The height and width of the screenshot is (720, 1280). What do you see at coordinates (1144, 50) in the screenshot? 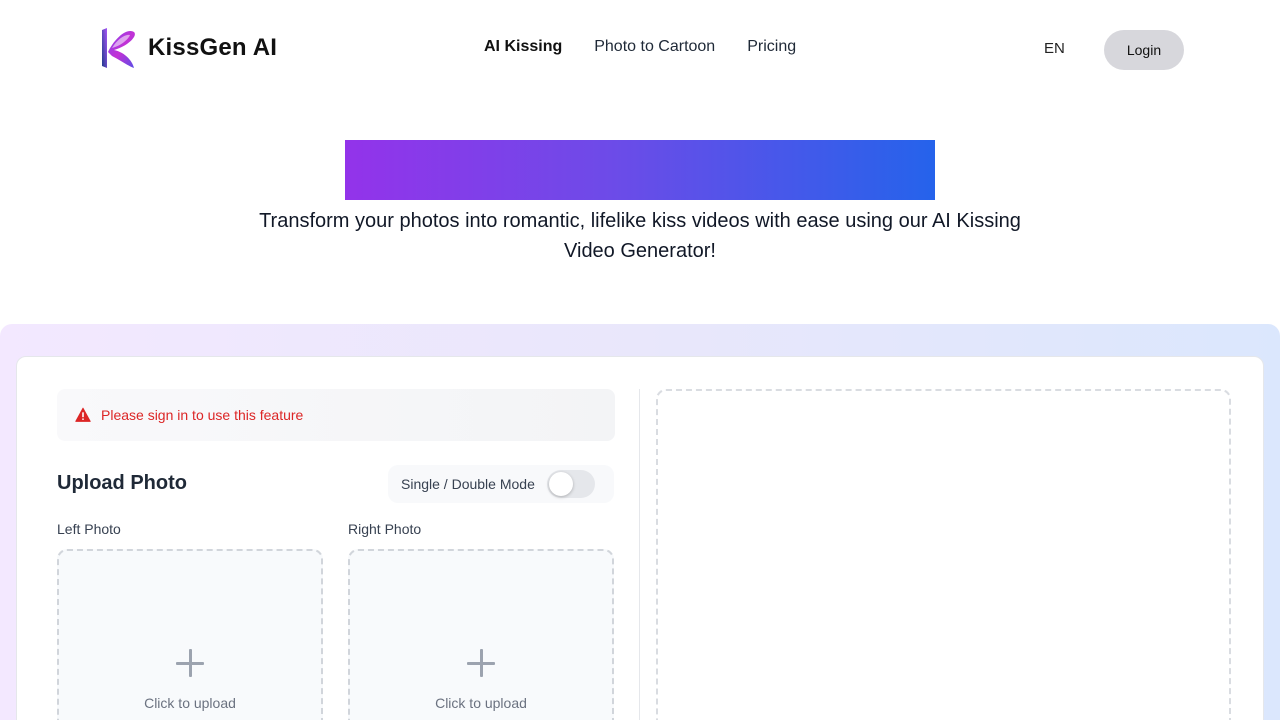
I see `login-button: Login` at bounding box center [1144, 50].